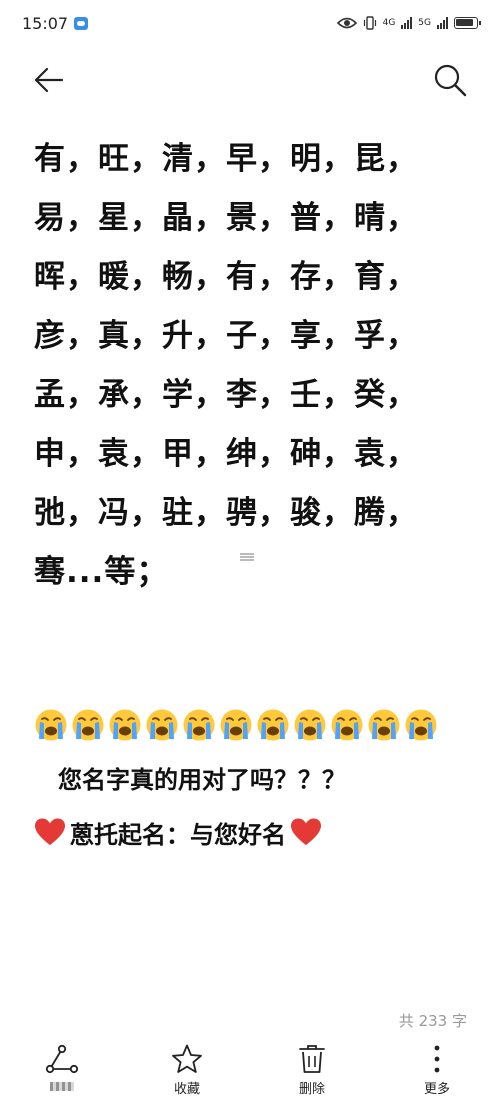 The height and width of the screenshot is (1103, 500). What do you see at coordinates (467, 23) in the screenshot?
I see `battery-icon` at bounding box center [467, 23].